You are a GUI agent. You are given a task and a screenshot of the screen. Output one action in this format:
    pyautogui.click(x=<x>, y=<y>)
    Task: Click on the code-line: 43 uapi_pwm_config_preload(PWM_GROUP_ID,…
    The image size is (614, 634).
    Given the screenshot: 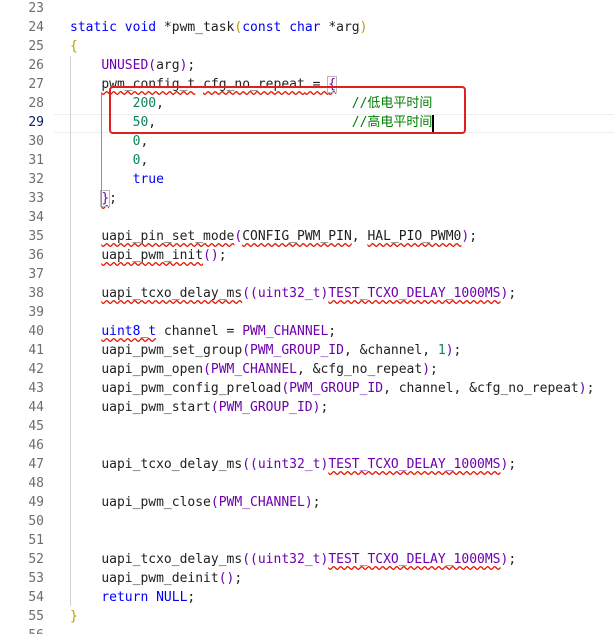 What is the action you would take?
    pyautogui.click(x=307, y=388)
    